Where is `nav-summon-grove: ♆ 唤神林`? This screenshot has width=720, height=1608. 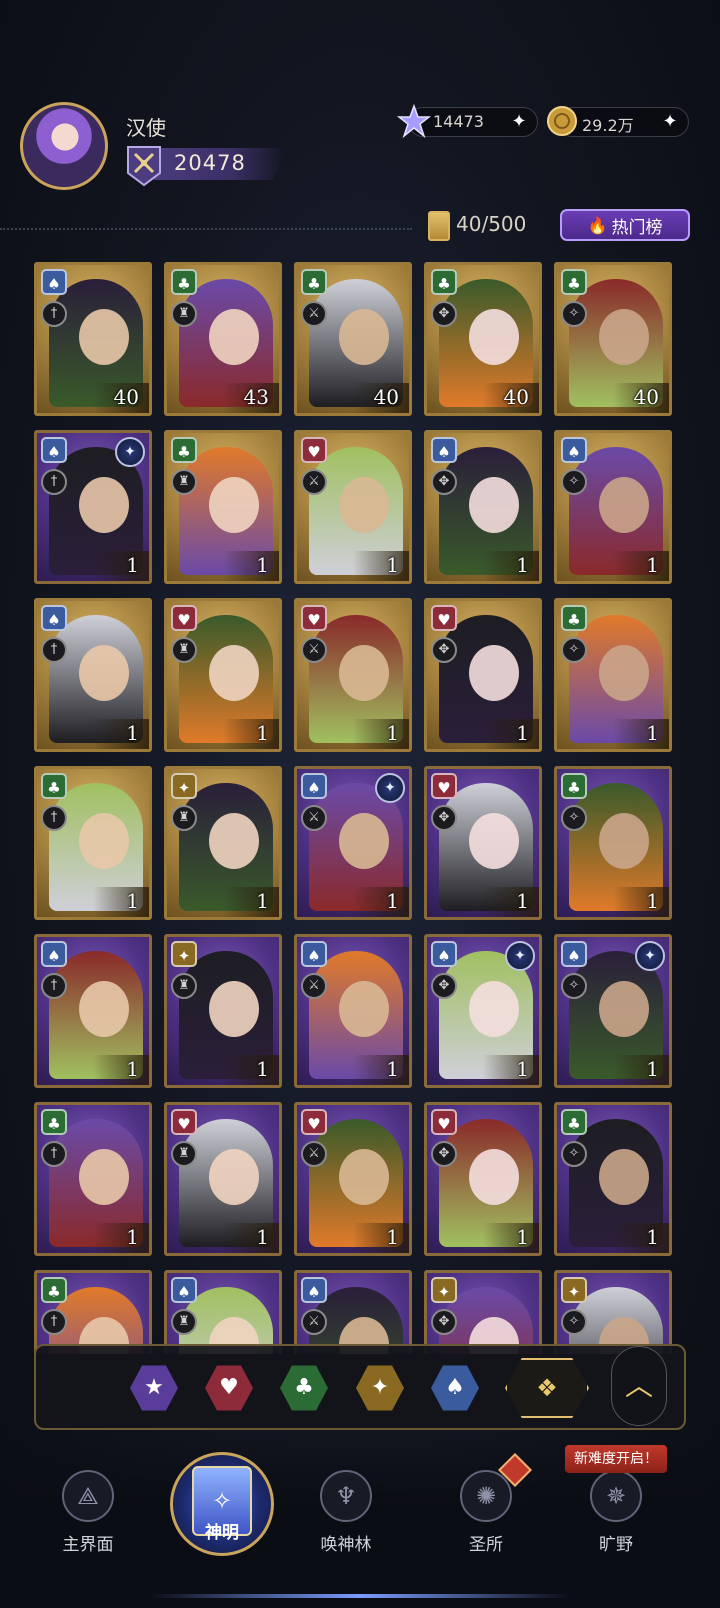
nav-summon-grove: ♆ 唤神林 is located at coordinates (346, 1515).